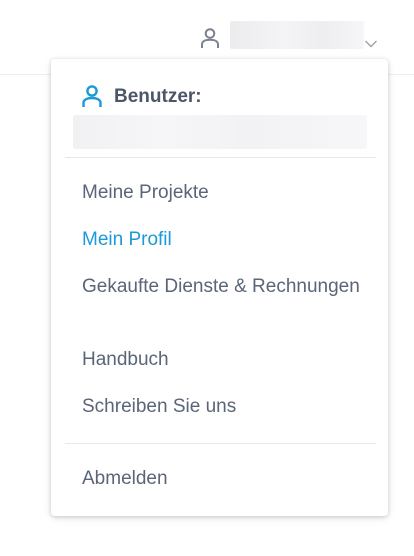  Describe the element at coordinates (222, 239) in the screenshot. I see `menu-item-mein-profil: Mein Profil` at that location.